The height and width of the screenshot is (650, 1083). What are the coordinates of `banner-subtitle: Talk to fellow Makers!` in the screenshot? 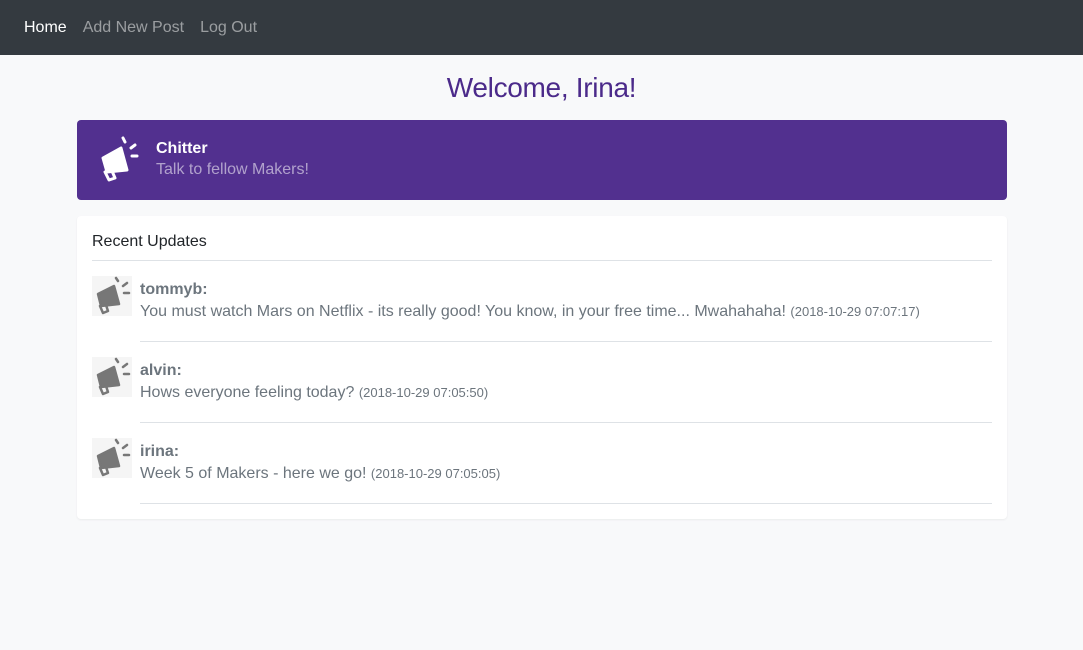 It's located at (232, 169).